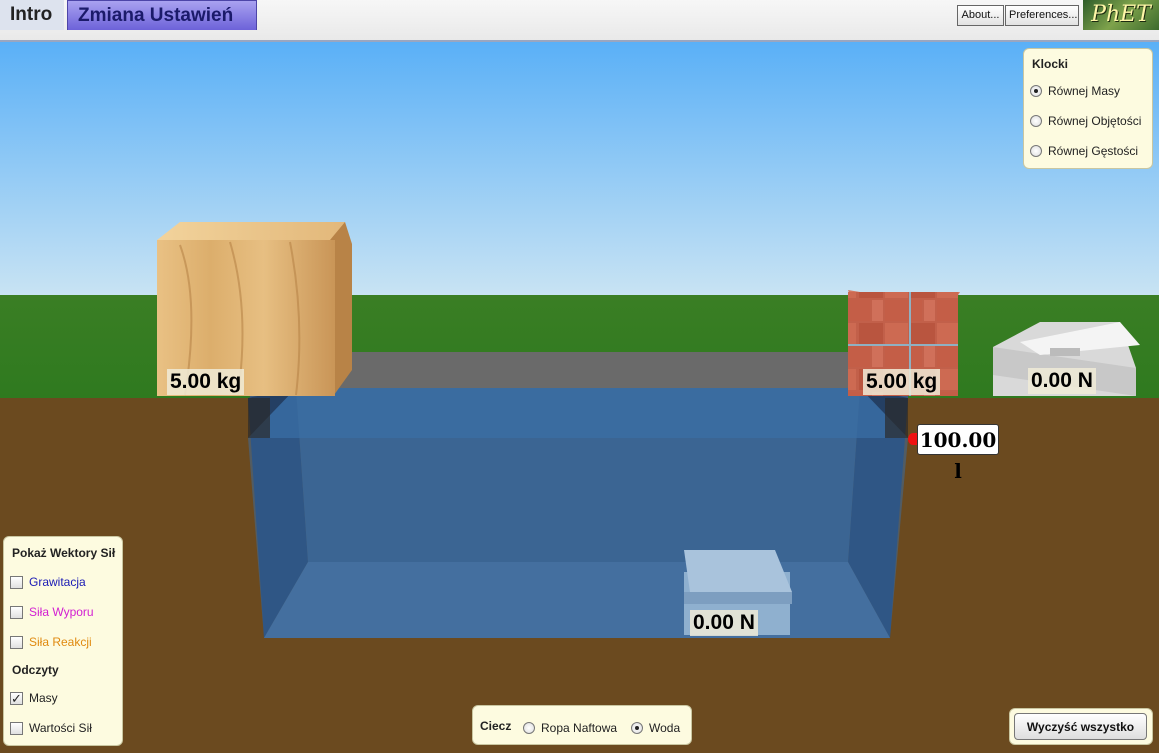  I want to click on radio-equal-volume, so click(1036, 121).